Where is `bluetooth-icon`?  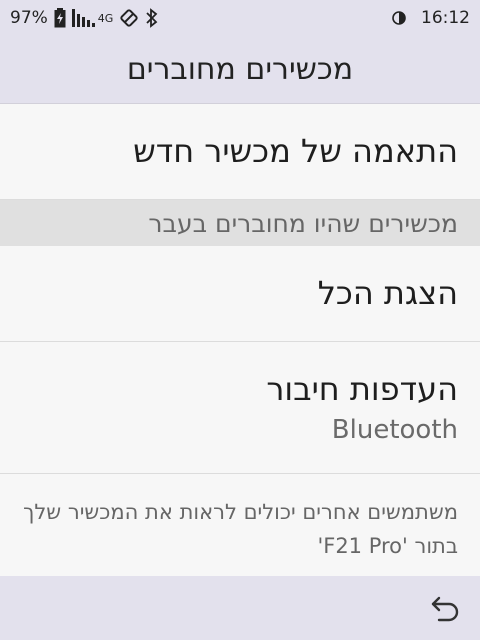
bluetooth-icon is located at coordinates (152, 18).